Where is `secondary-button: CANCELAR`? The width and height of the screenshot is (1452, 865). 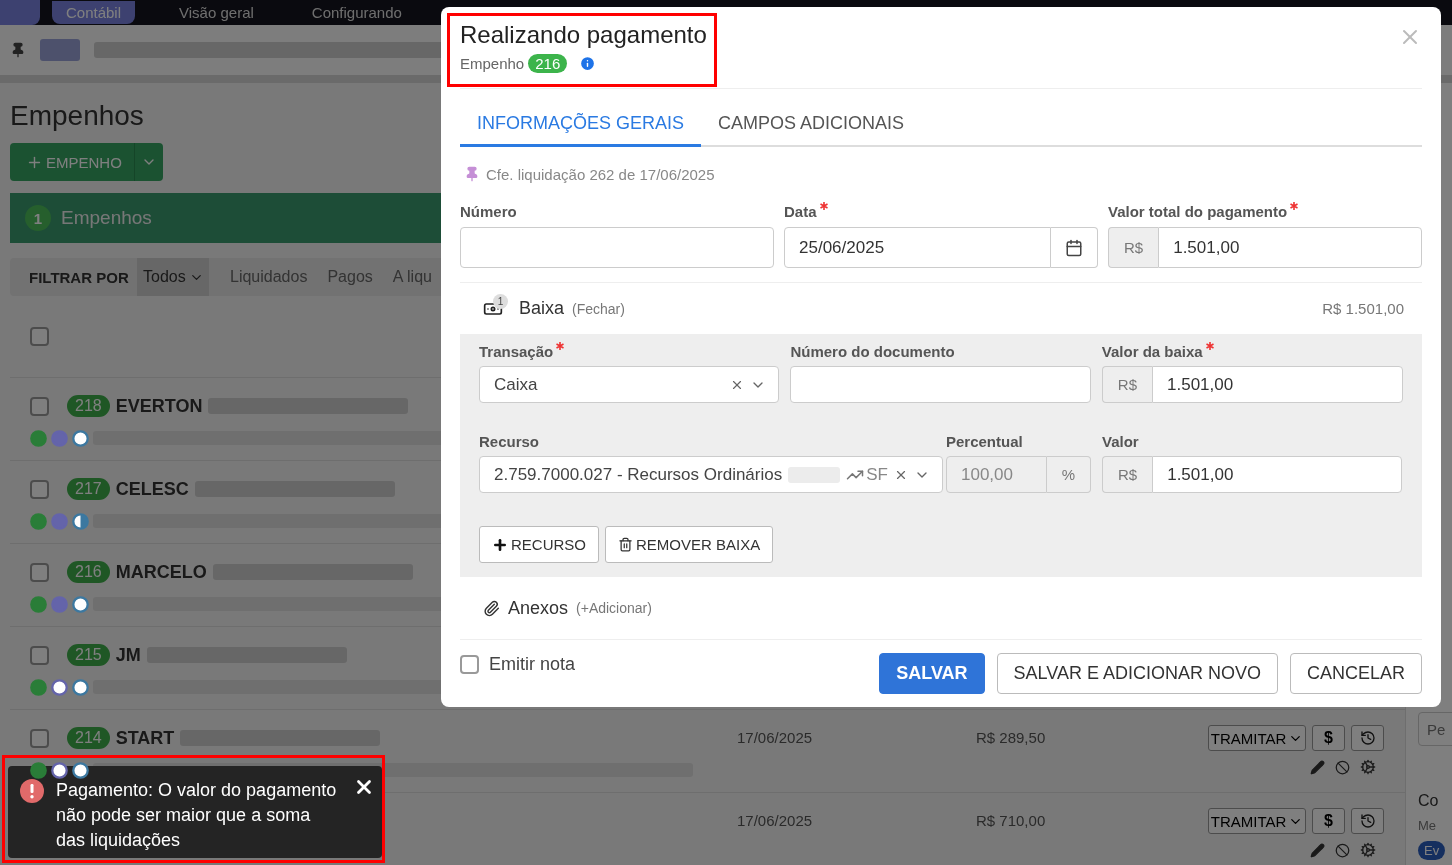 secondary-button: CANCELAR is located at coordinates (1355, 673).